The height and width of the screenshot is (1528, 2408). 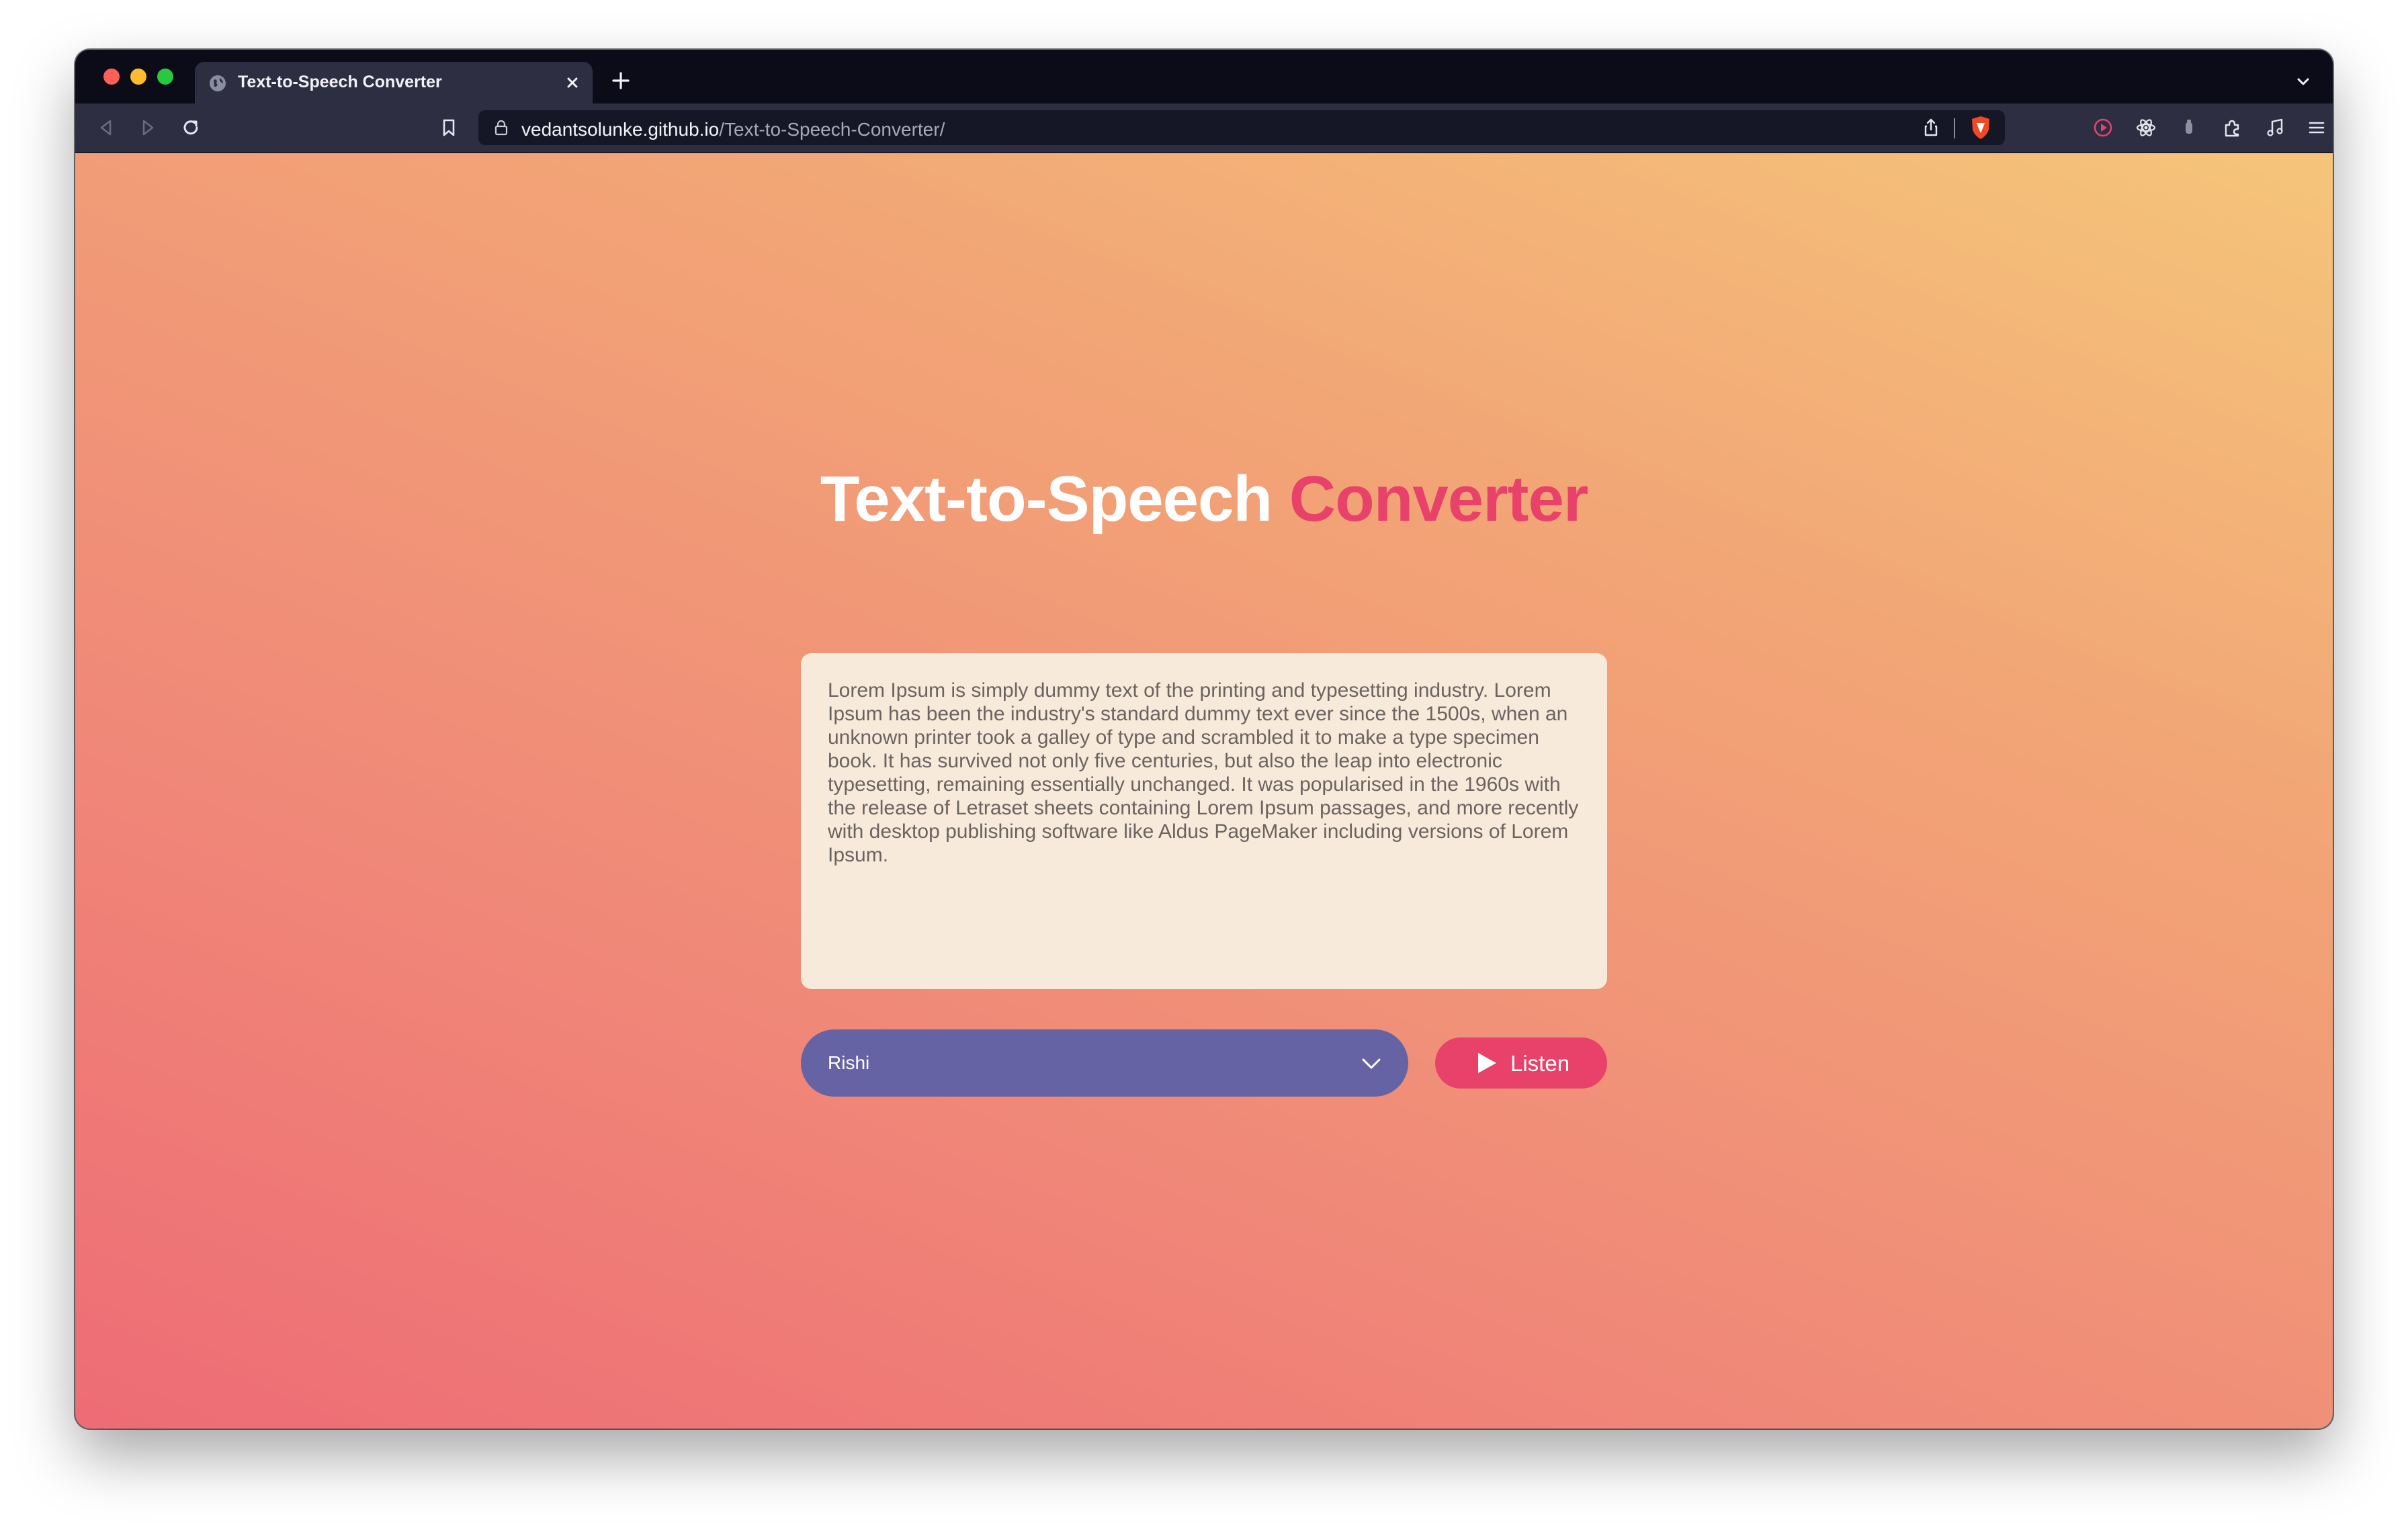 What do you see at coordinates (2317, 128) in the screenshot?
I see `menu-icon` at bounding box center [2317, 128].